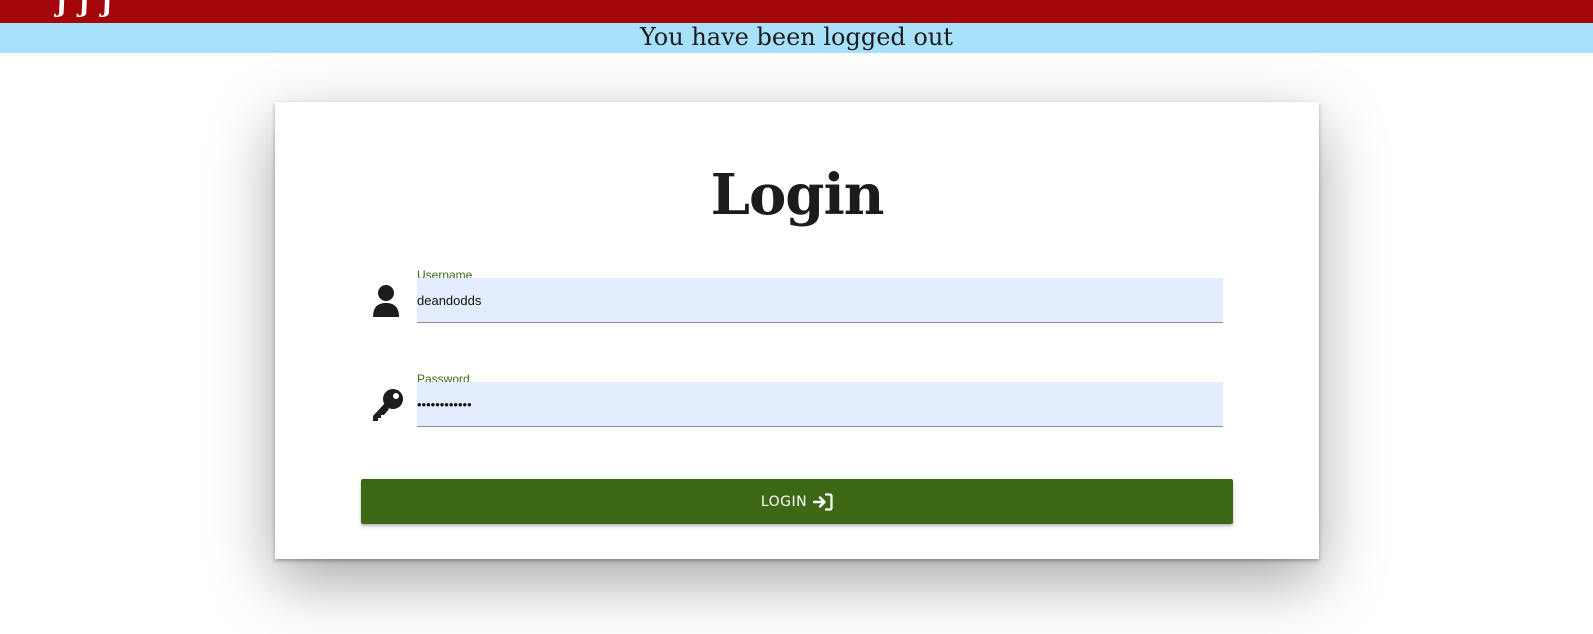 Image resolution: width=1593 pixels, height=634 pixels. Describe the element at coordinates (820, 300) in the screenshot. I see `username-input` at that location.